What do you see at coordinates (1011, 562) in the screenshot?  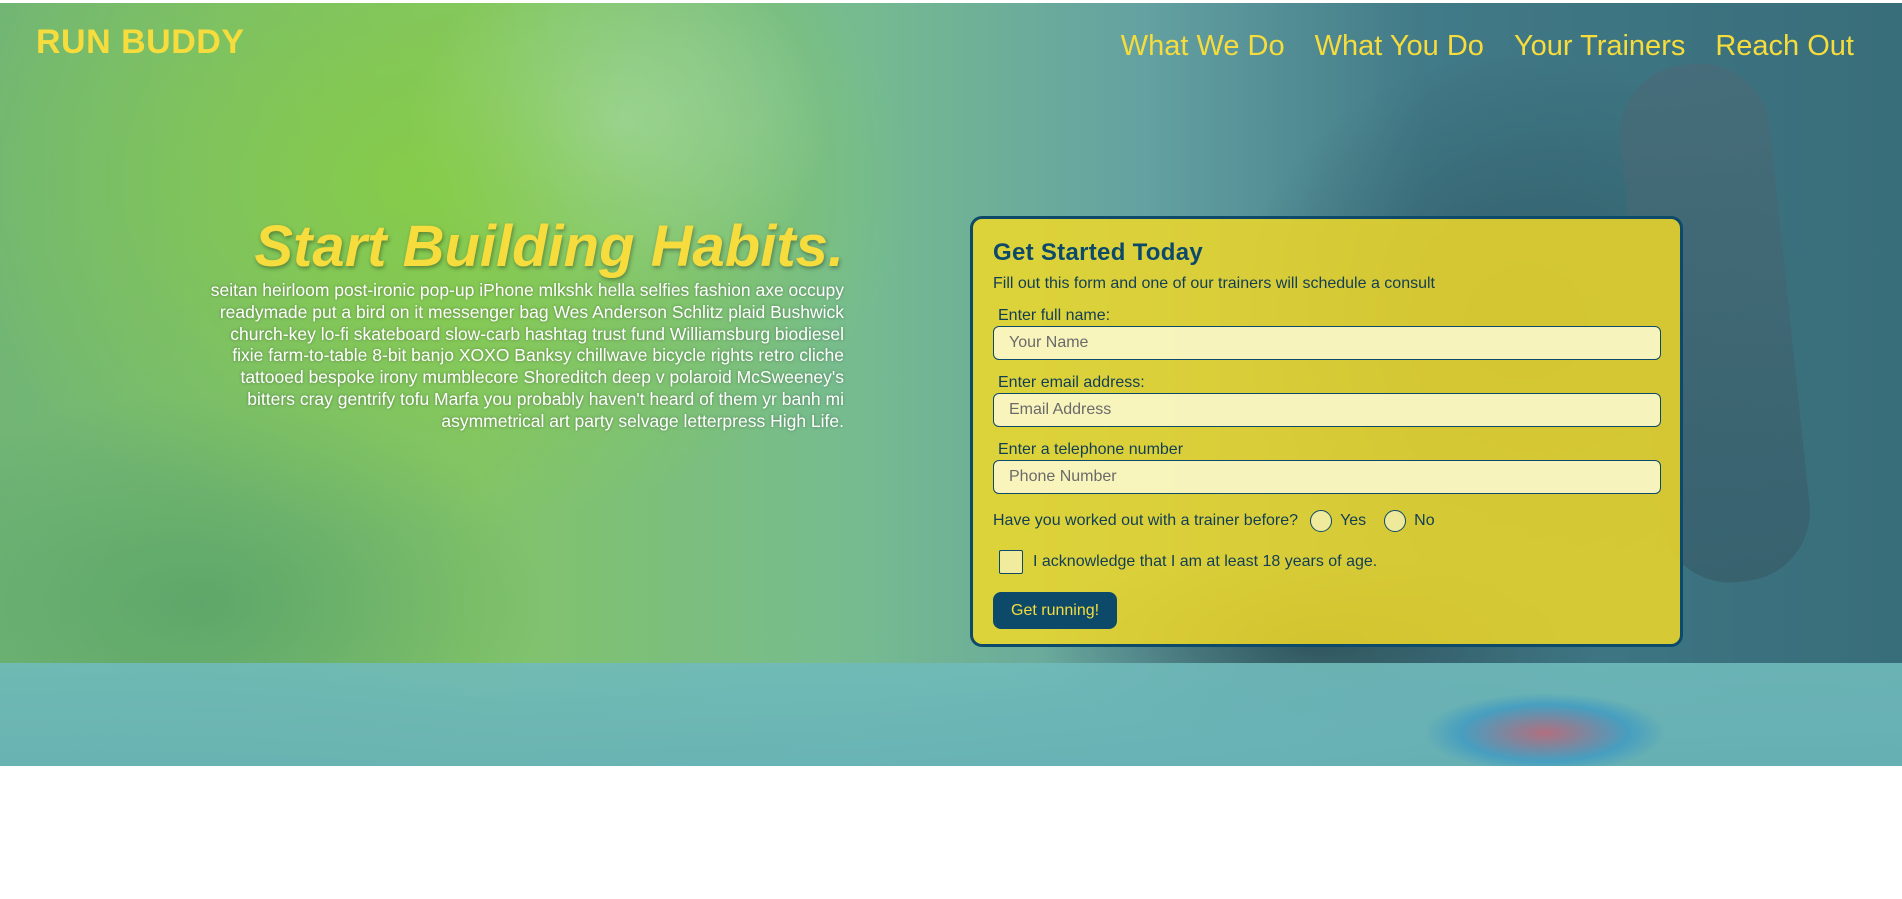 I see `age-checkbox` at bounding box center [1011, 562].